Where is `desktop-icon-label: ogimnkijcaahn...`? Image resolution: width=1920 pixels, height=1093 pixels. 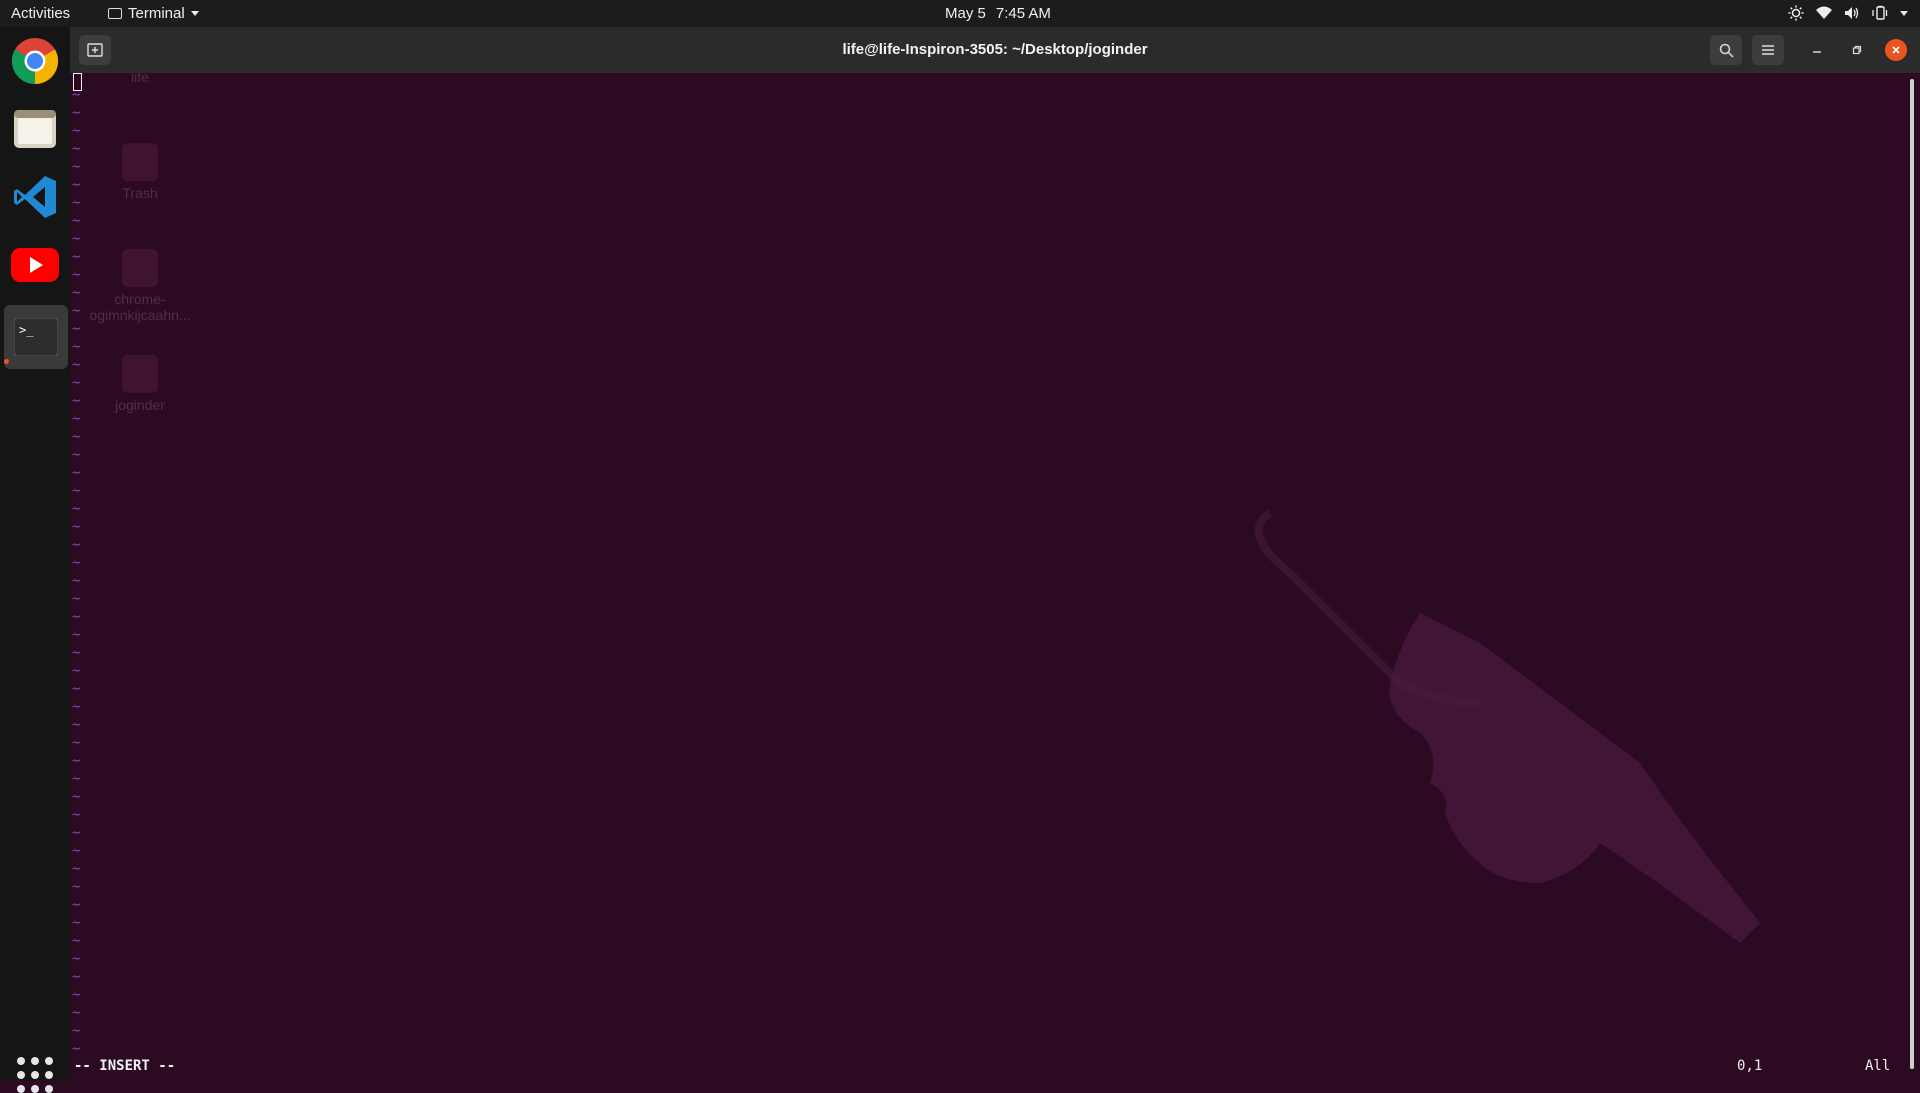 desktop-icon-label: ogimnkijcaahn... is located at coordinates (140, 315).